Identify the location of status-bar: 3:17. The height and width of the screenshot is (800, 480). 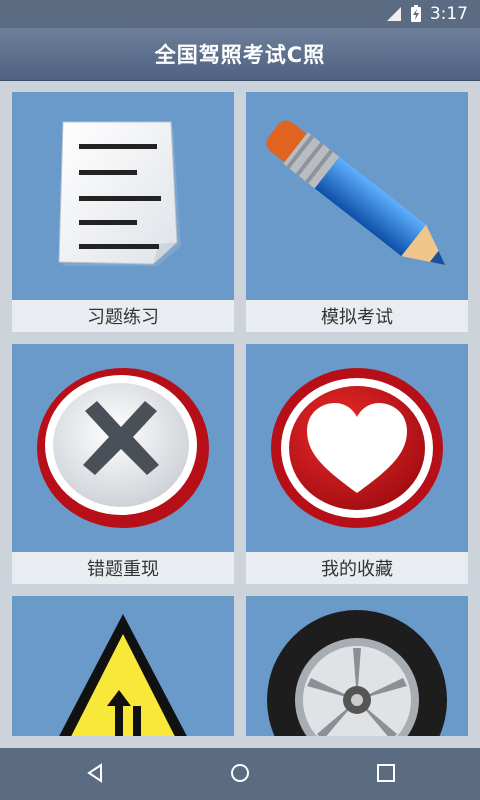
(240, 14).